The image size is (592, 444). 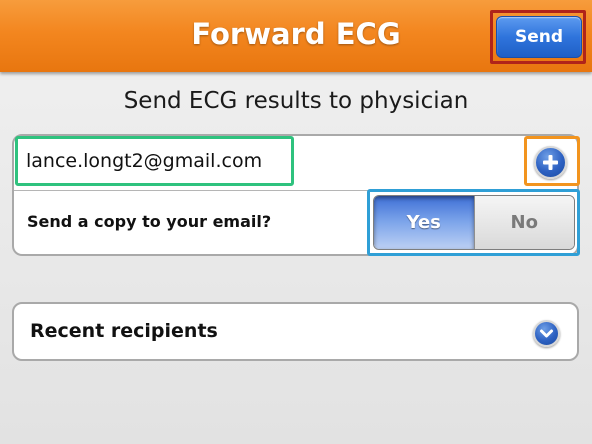 I want to click on copy-email-label: Send a copy to your email?, so click(x=149, y=221).